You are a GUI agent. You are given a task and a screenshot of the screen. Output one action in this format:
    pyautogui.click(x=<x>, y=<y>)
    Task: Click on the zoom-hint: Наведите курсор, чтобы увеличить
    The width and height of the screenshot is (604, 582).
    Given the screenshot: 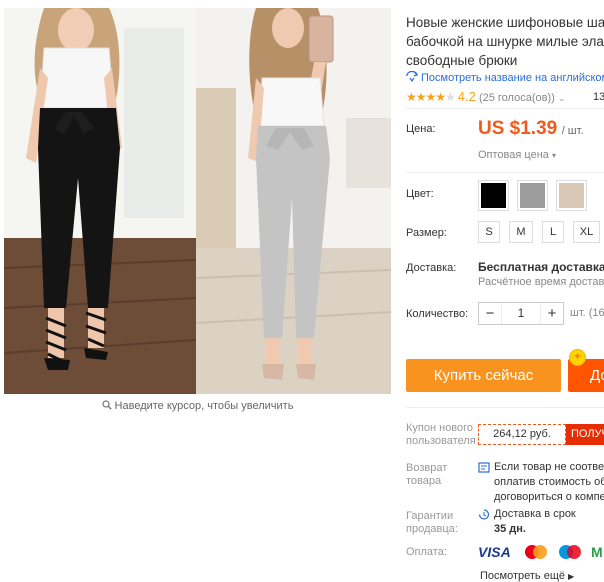 What is the action you would take?
    pyautogui.click(x=197, y=406)
    